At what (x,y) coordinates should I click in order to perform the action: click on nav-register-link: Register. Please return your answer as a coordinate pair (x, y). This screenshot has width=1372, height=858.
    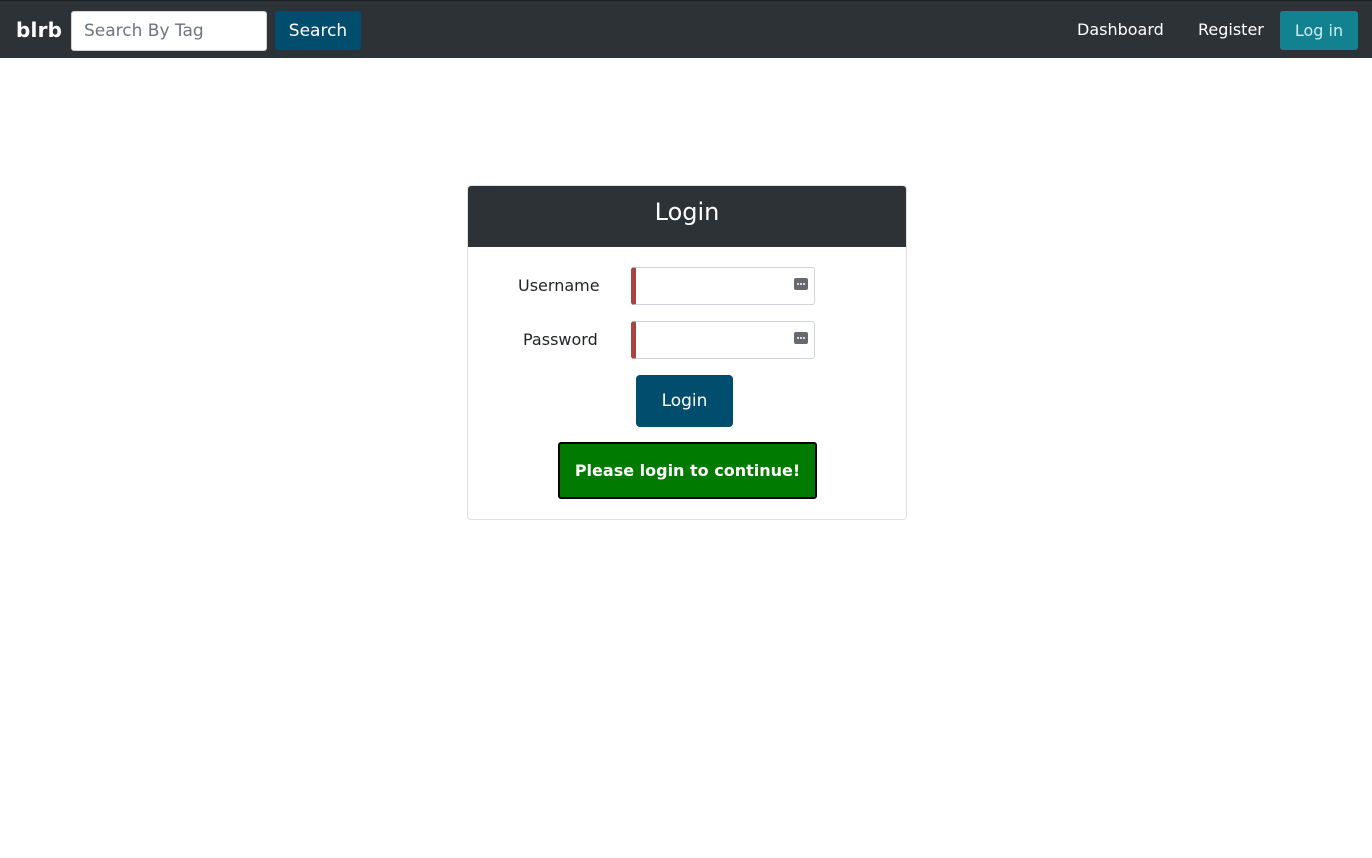
    Looking at the image, I should click on (1231, 30).